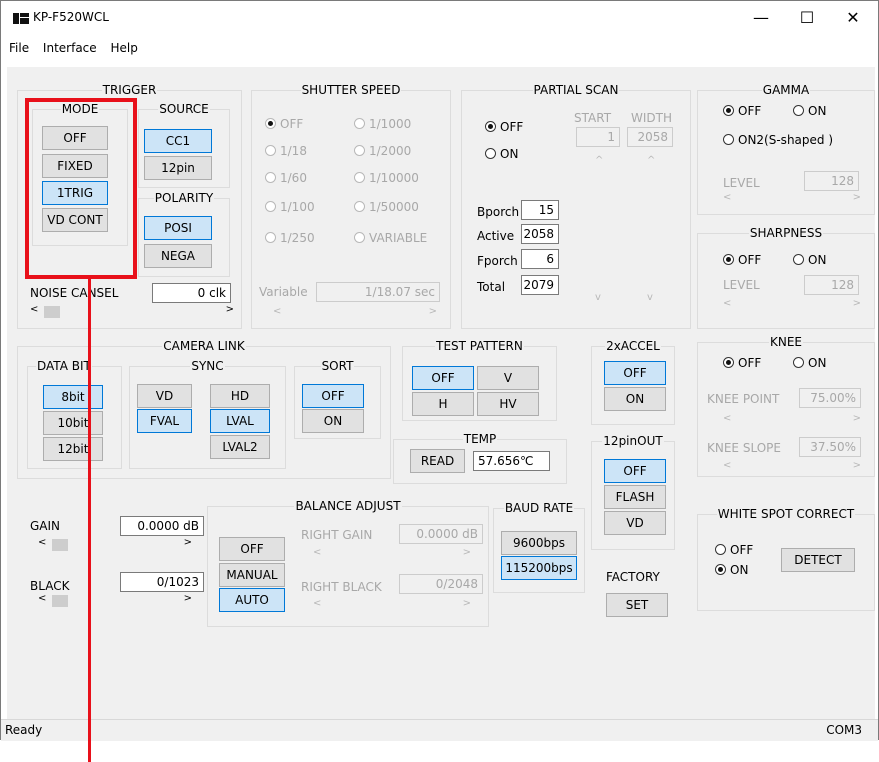 This screenshot has height=762, width=879. I want to click on shutter-1-50000-radio: 1/50000, so click(386, 207).